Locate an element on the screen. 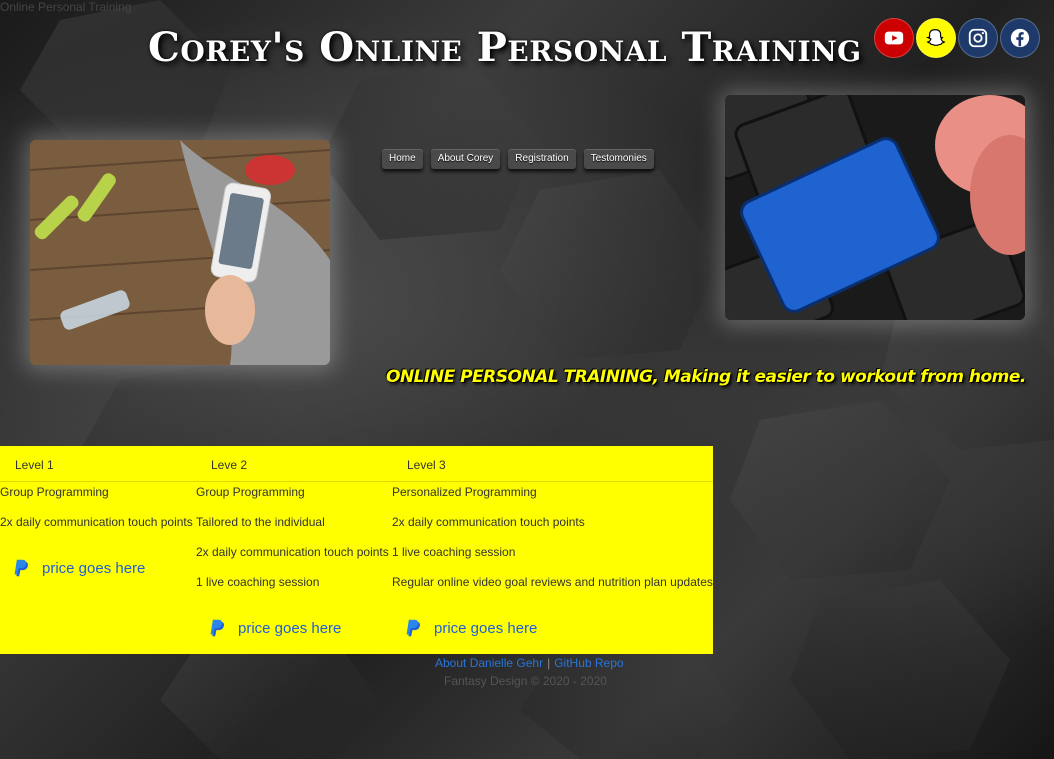 This screenshot has width=1054, height=759. youtube-link is located at coordinates (894, 38).